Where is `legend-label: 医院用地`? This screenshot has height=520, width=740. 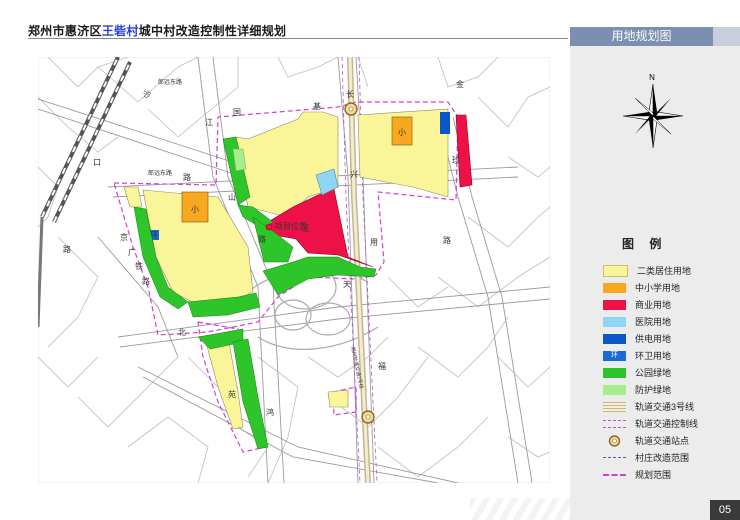
legend-label: 医院用地 is located at coordinates (653, 322).